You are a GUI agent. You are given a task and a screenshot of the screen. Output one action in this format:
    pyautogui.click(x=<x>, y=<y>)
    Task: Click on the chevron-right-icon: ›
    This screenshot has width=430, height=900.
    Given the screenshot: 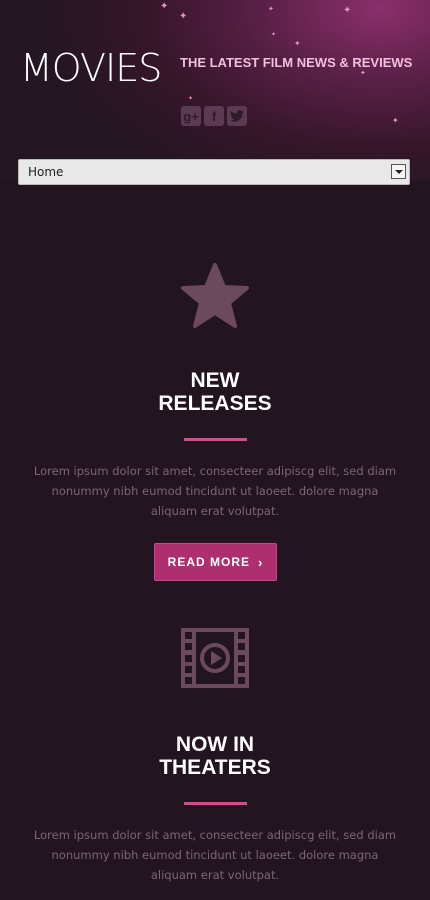 What is the action you would take?
    pyautogui.click(x=261, y=562)
    